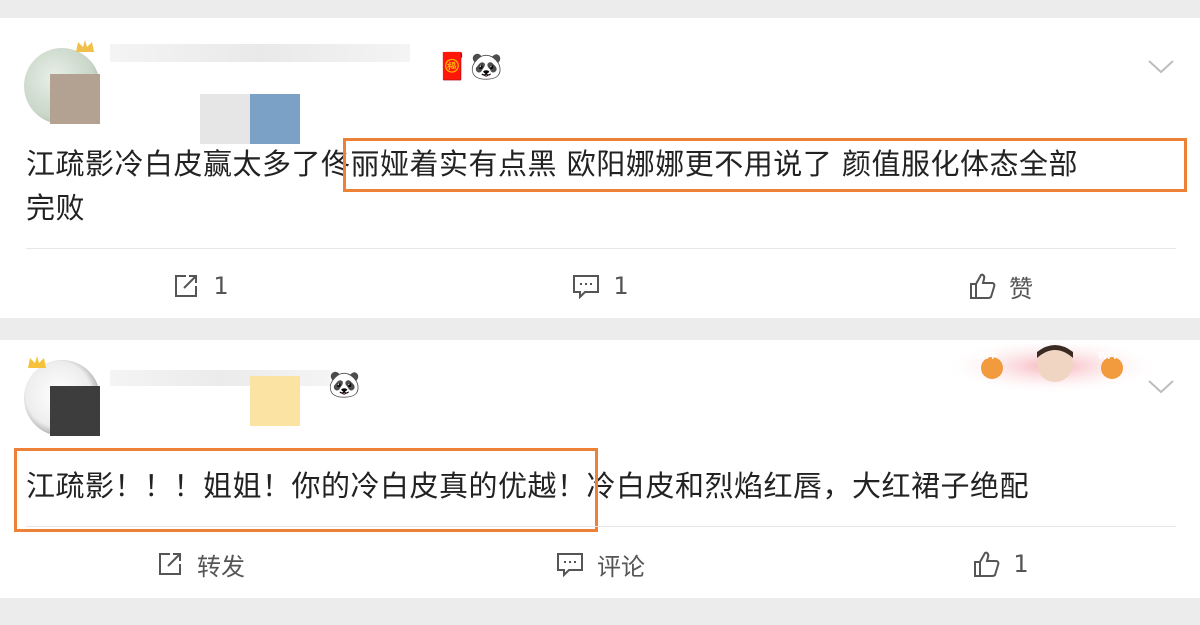 The height and width of the screenshot is (625, 1200). Describe the element at coordinates (260, 53) in the screenshot. I see `username-blurred` at that location.